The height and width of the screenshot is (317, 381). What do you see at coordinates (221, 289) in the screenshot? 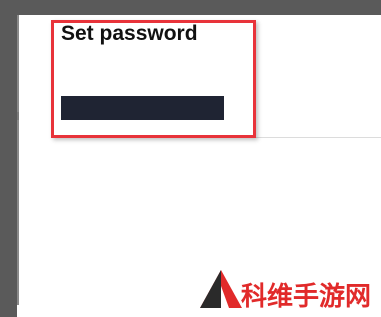
I see `watermark-logo-icon` at bounding box center [221, 289].